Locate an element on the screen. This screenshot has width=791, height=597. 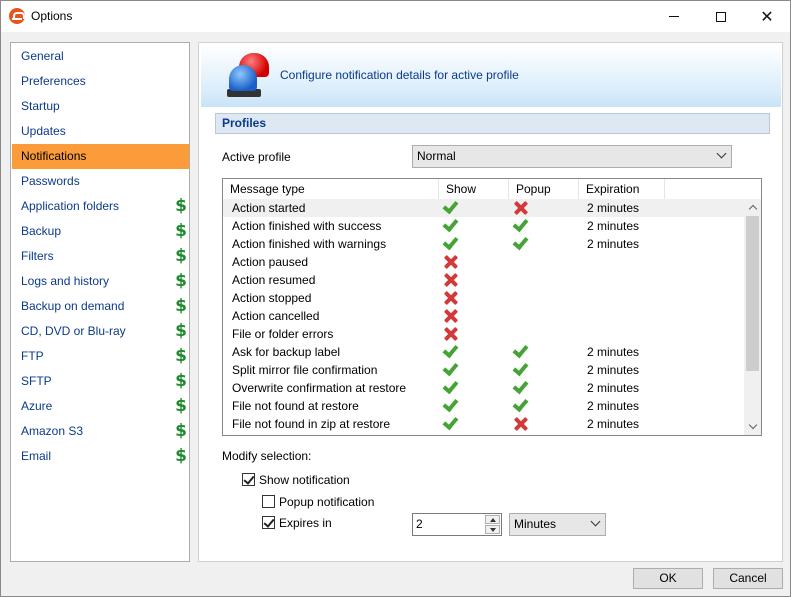
vertical-scrollbar is located at coordinates (752, 317).